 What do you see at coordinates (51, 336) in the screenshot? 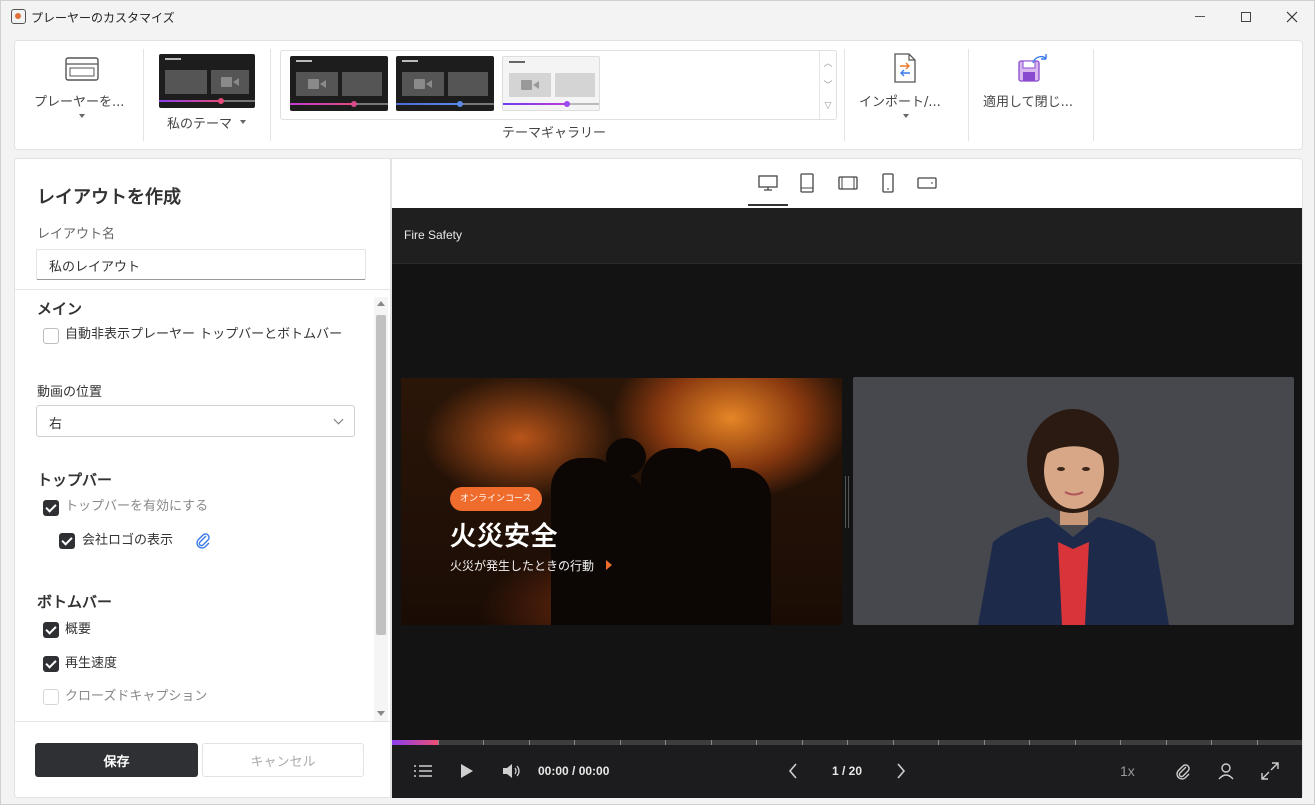
I see `auto-hide-checkbox` at bounding box center [51, 336].